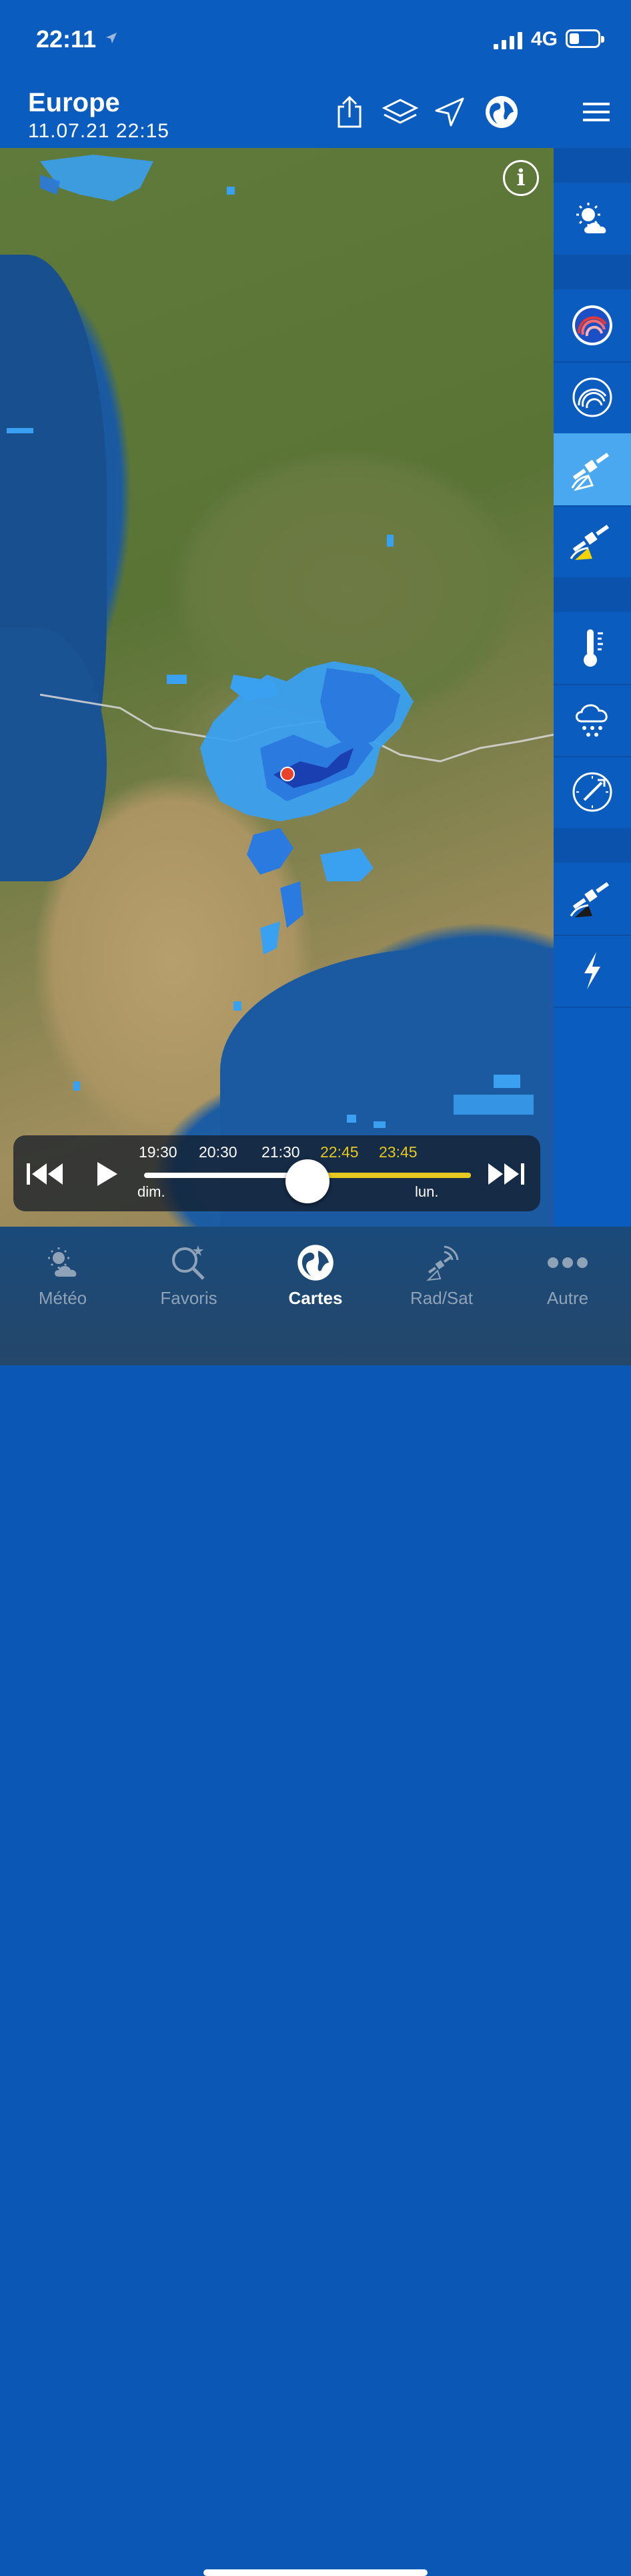 This screenshot has height=2576, width=631. What do you see at coordinates (349, 112) in the screenshot?
I see `share-icon` at bounding box center [349, 112].